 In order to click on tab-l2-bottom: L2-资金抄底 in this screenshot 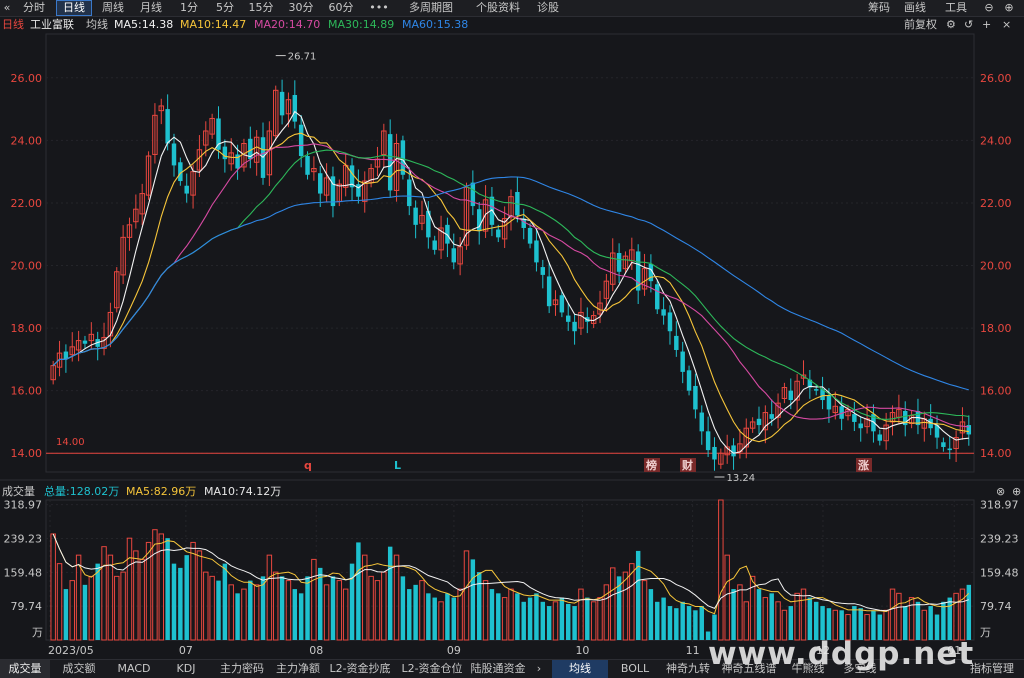, I will do `click(360, 669)`.